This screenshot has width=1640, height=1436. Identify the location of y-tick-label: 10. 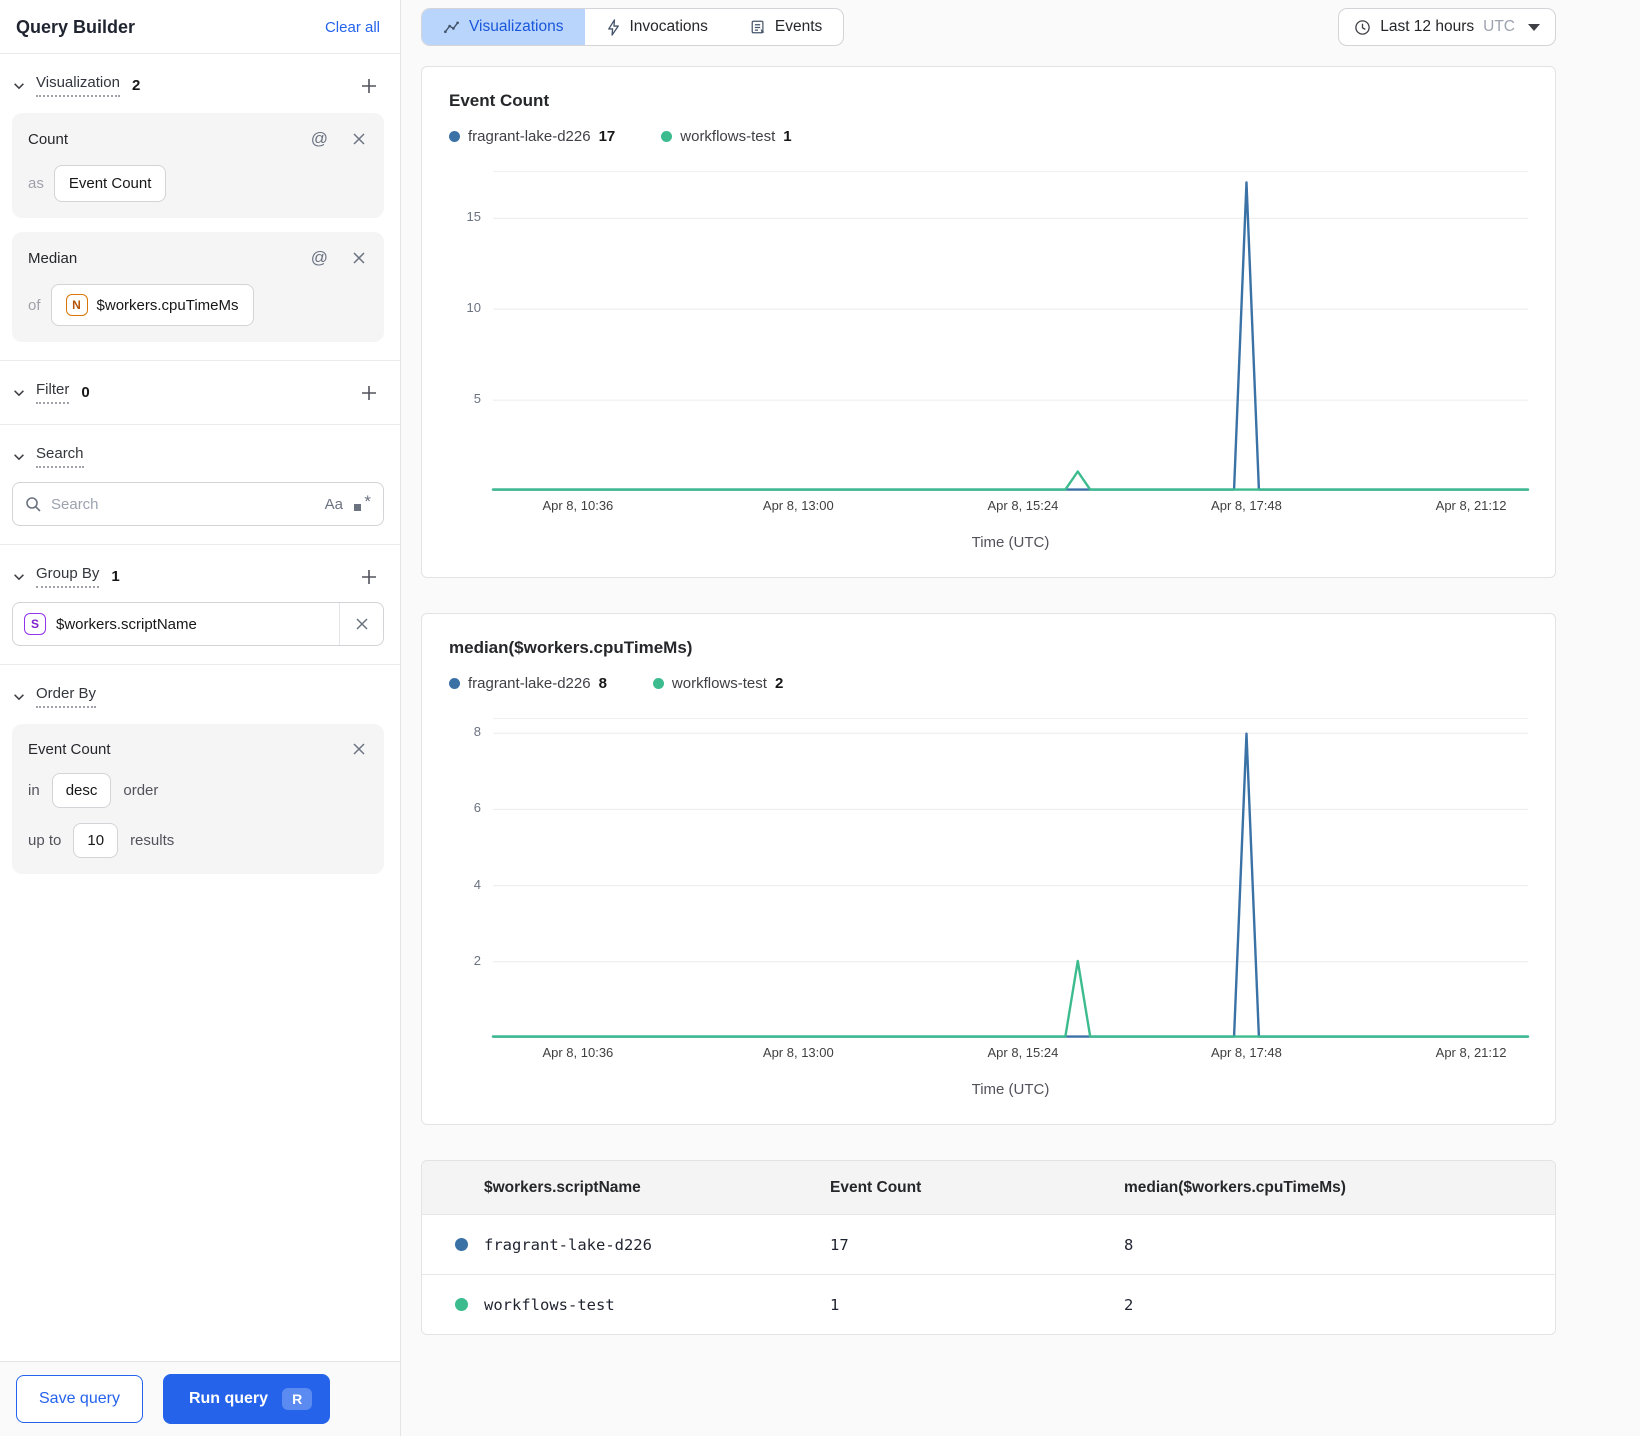
(473, 308).